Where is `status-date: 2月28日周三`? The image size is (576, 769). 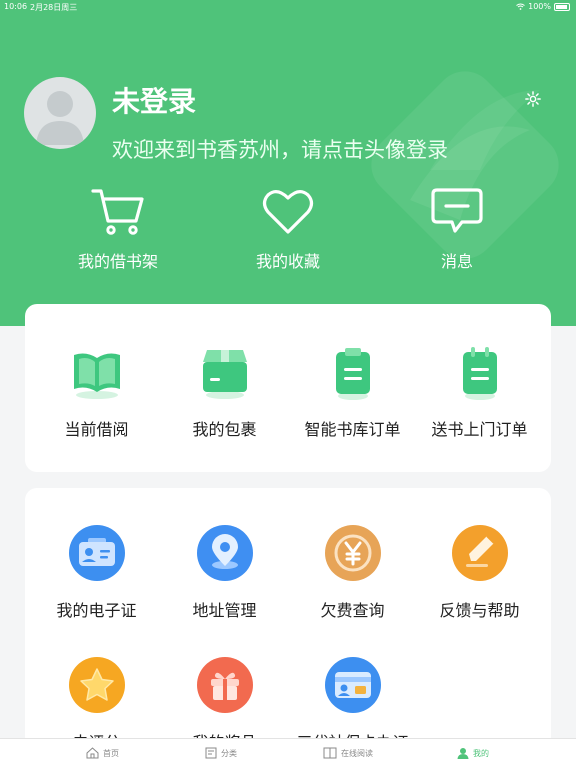
status-date: 2月28日周三 is located at coordinates (54, 7).